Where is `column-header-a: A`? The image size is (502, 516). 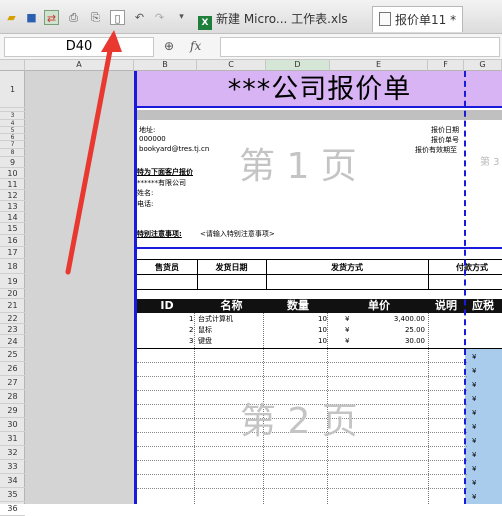
column-header-a: A is located at coordinates (79, 65).